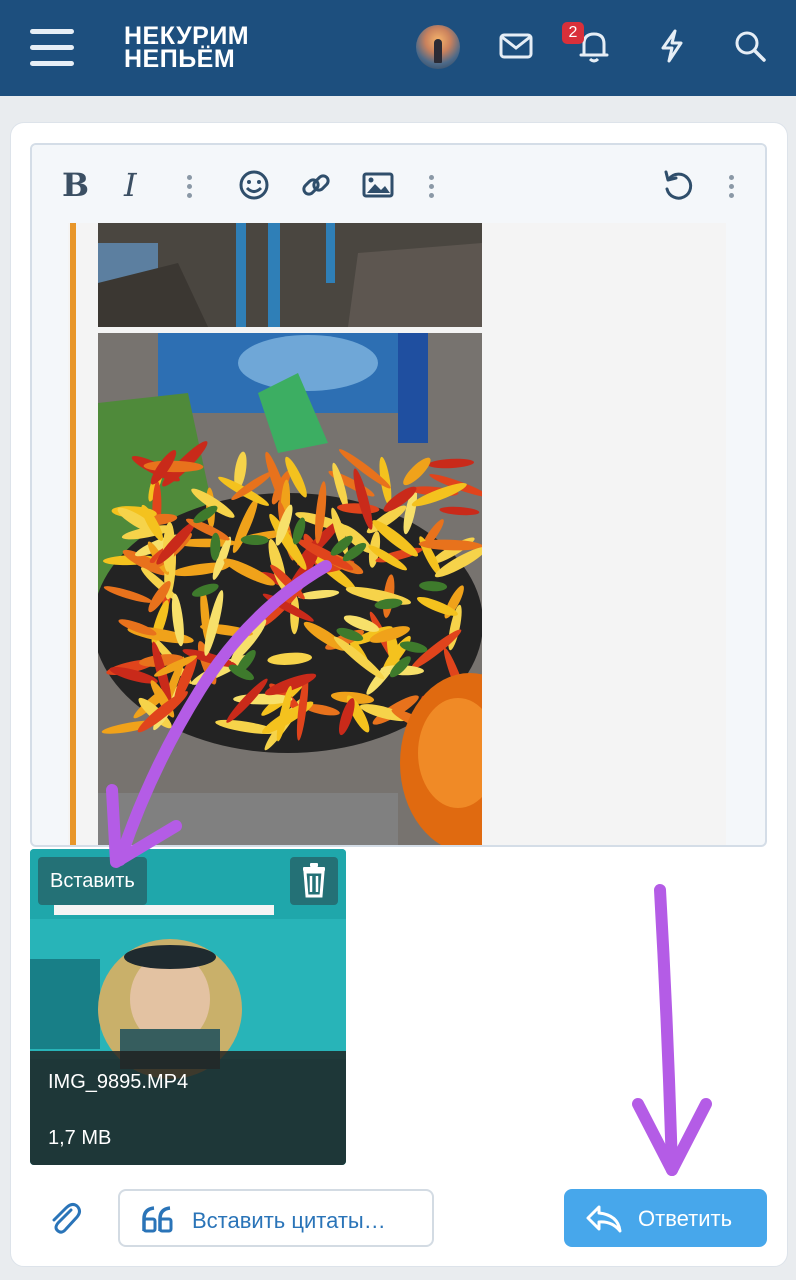 The height and width of the screenshot is (1280, 796). Describe the element at coordinates (92, 881) in the screenshot. I see `insert-attachment-button: Вставить` at that location.